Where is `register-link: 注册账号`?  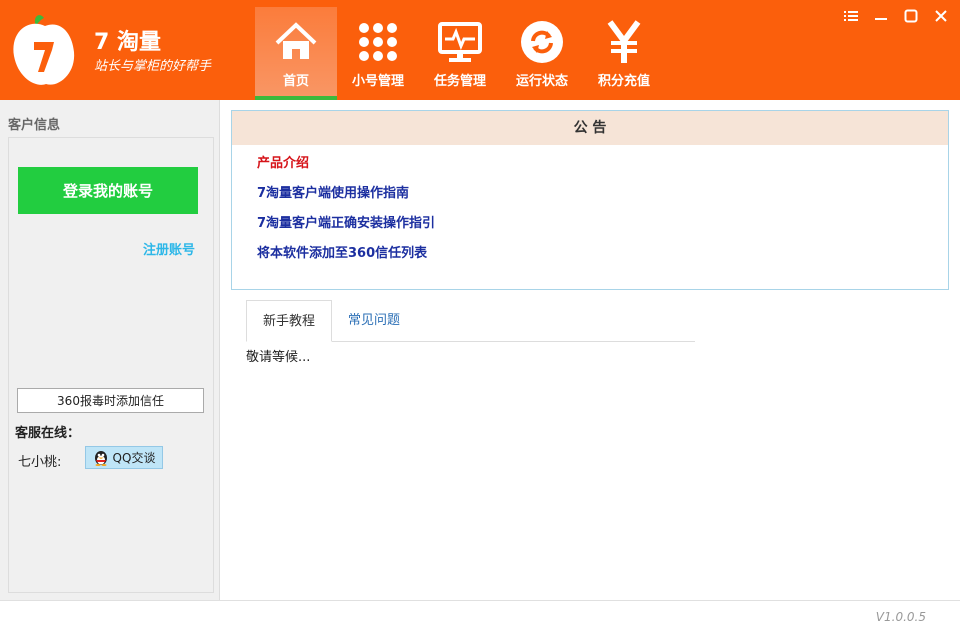 register-link: 注册账号 is located at coordinates (169, 248).